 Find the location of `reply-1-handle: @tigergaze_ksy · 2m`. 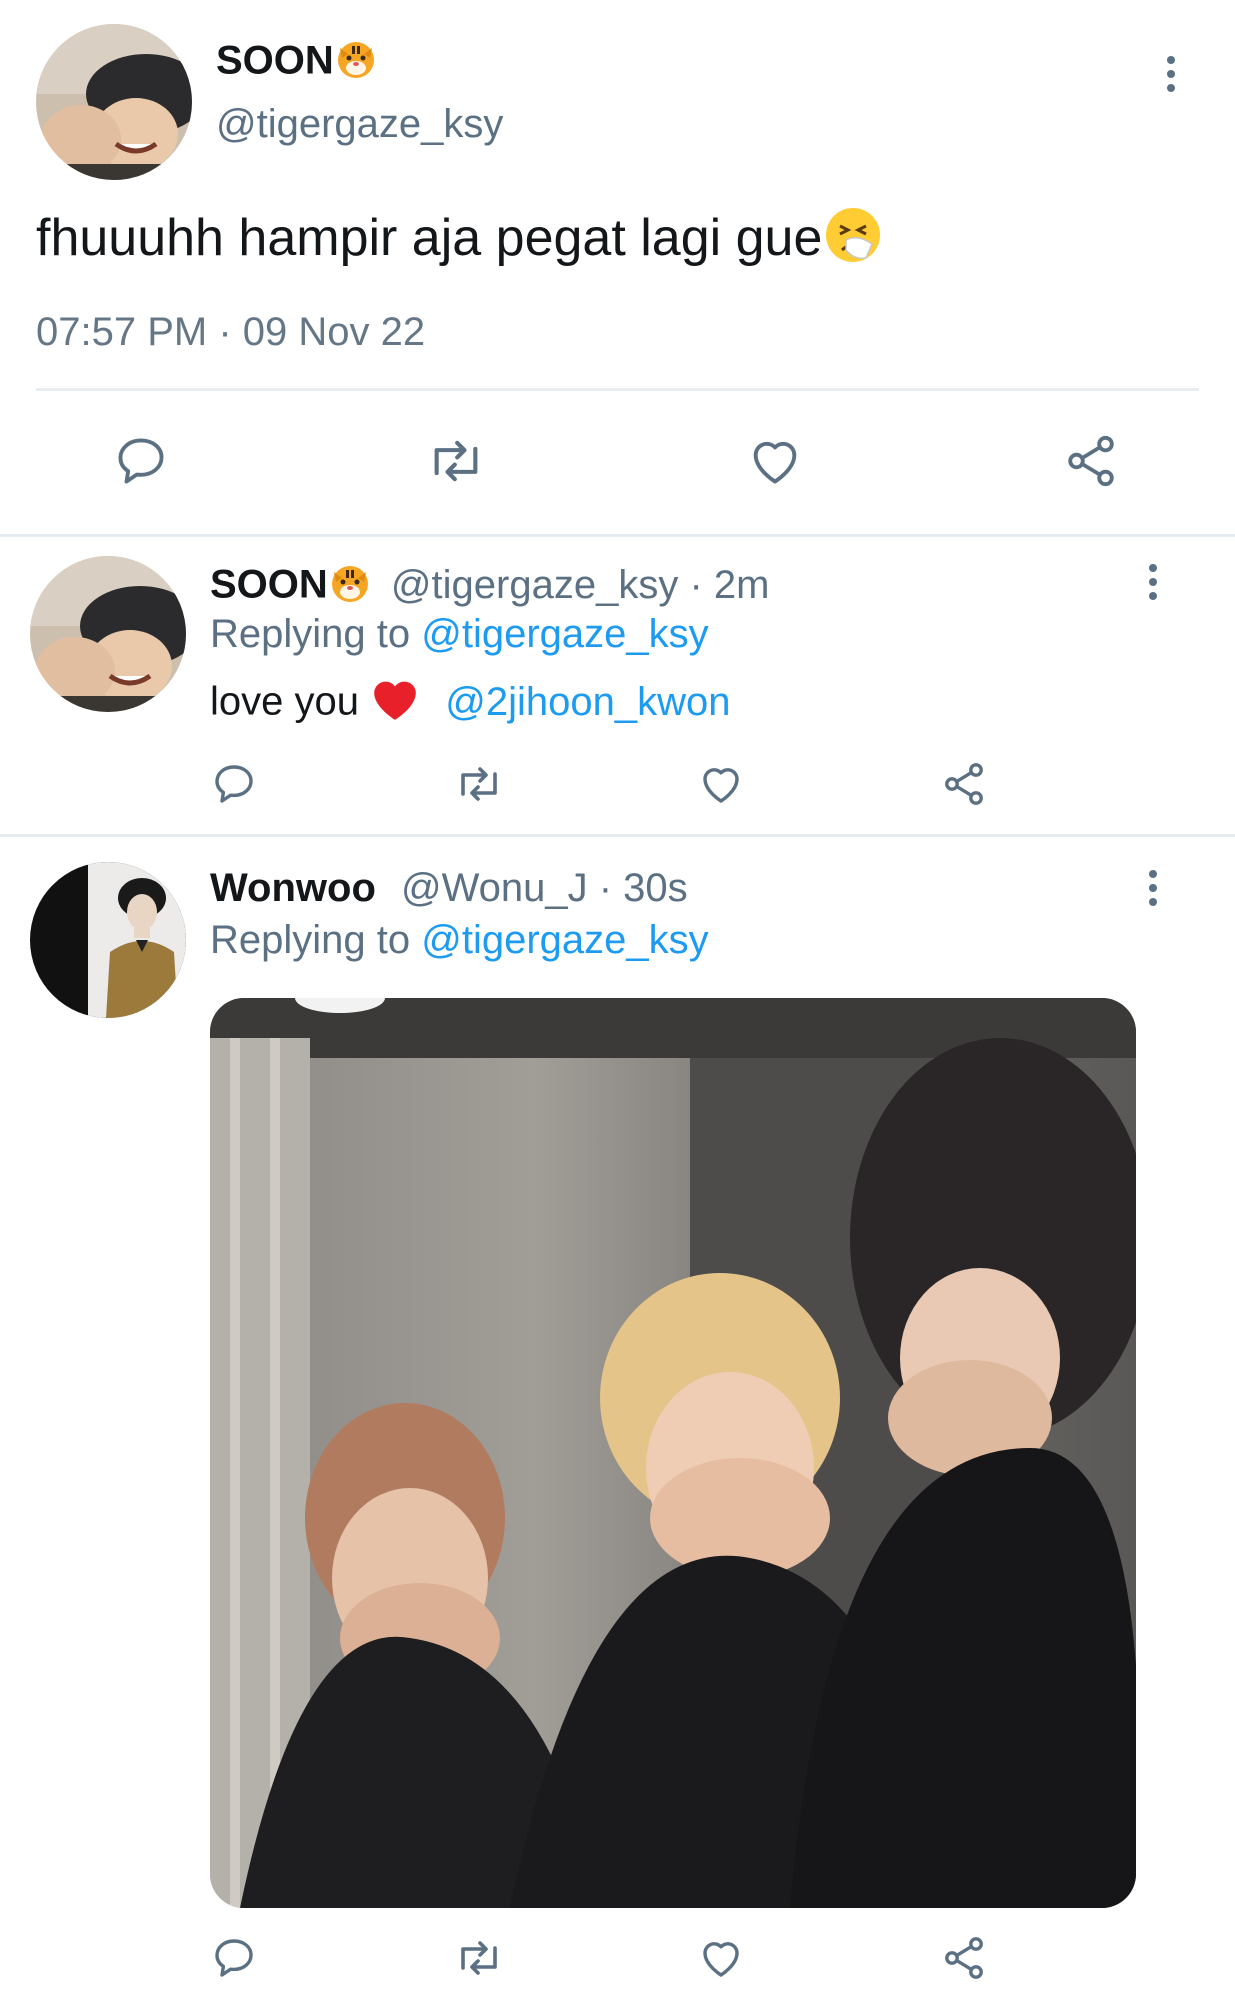

reply-1-handle: @tigergaze_ksy · 2m is located at coordinates (580, 585).